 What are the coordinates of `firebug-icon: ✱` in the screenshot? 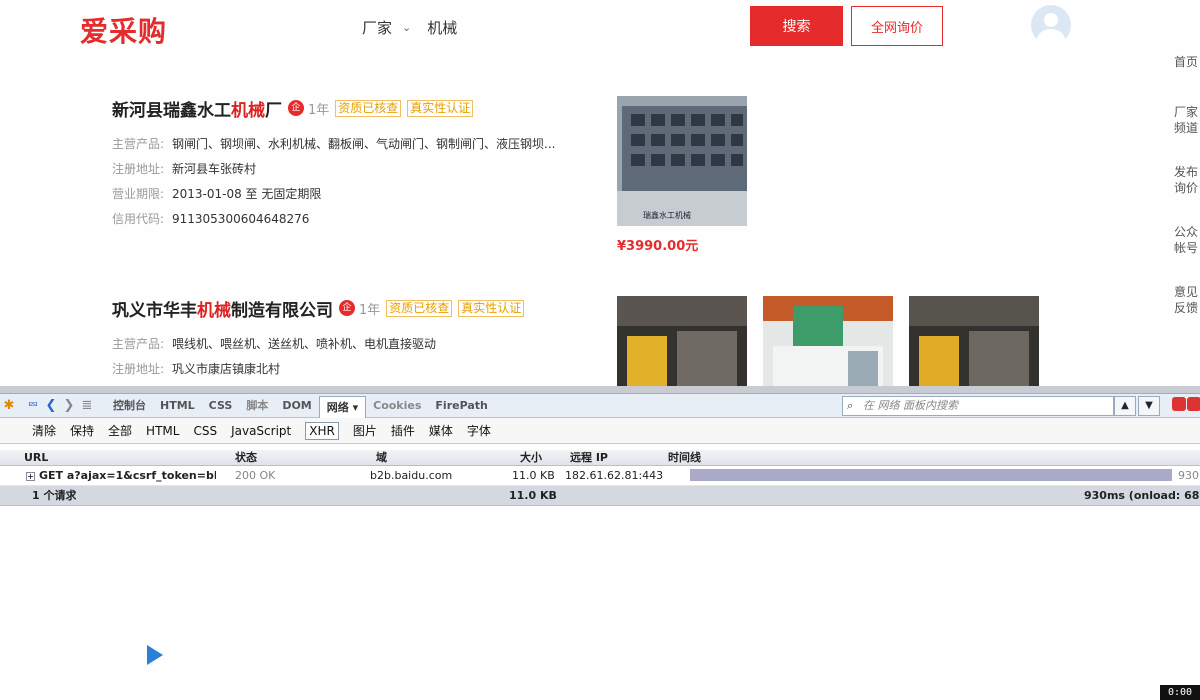 It's located at (9, 406).